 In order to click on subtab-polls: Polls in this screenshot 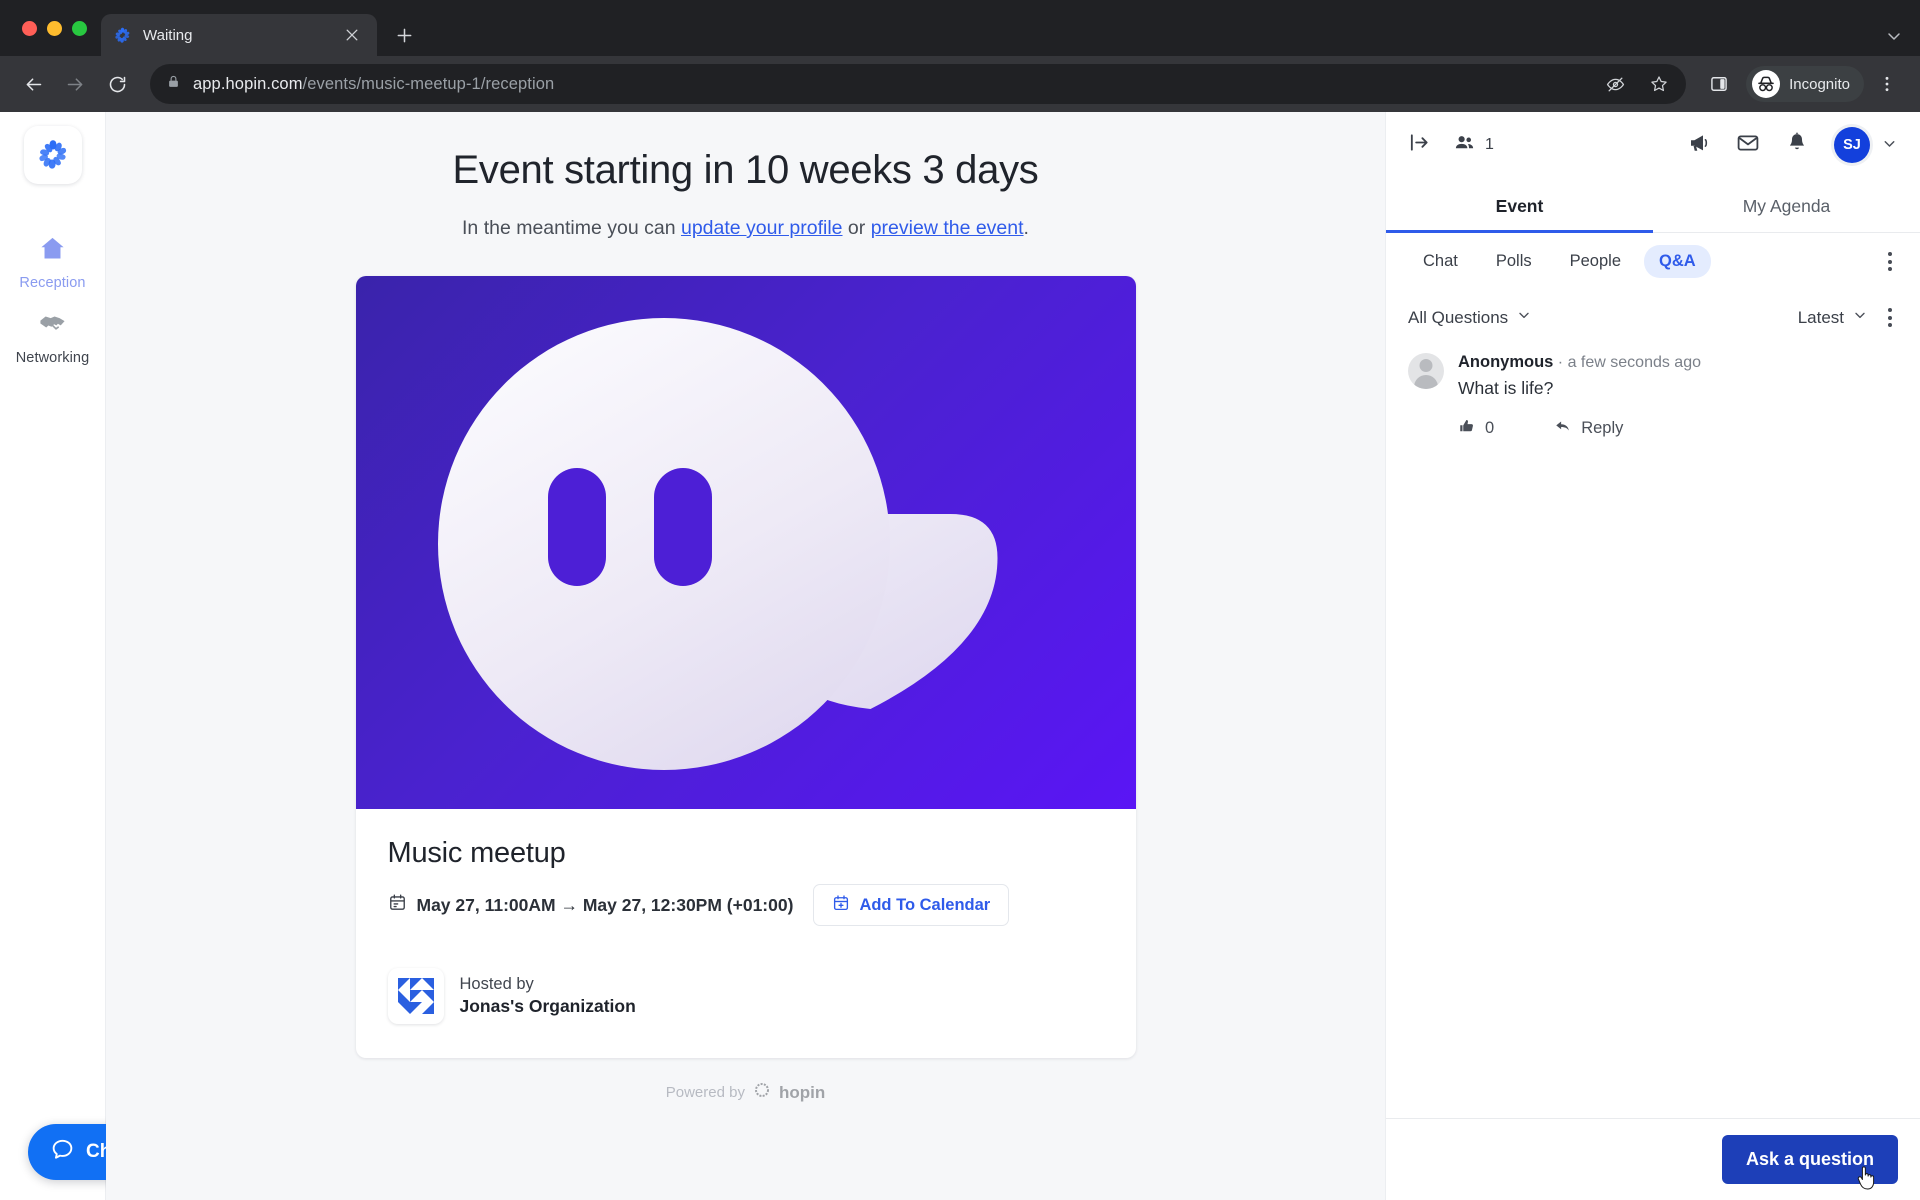, I will do `click(1514, 261)`.